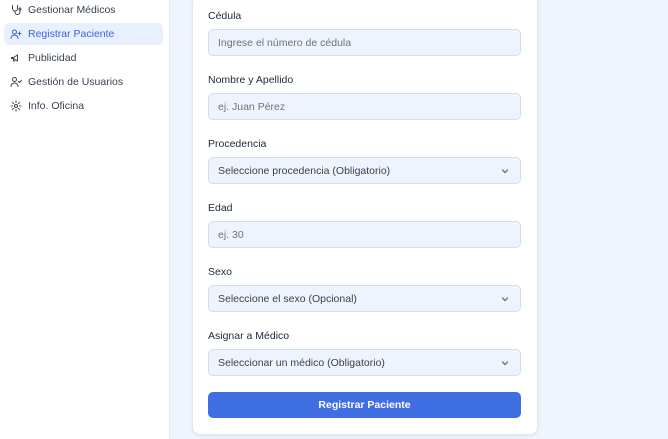  I want to click on users-icon, so click(16, 82).